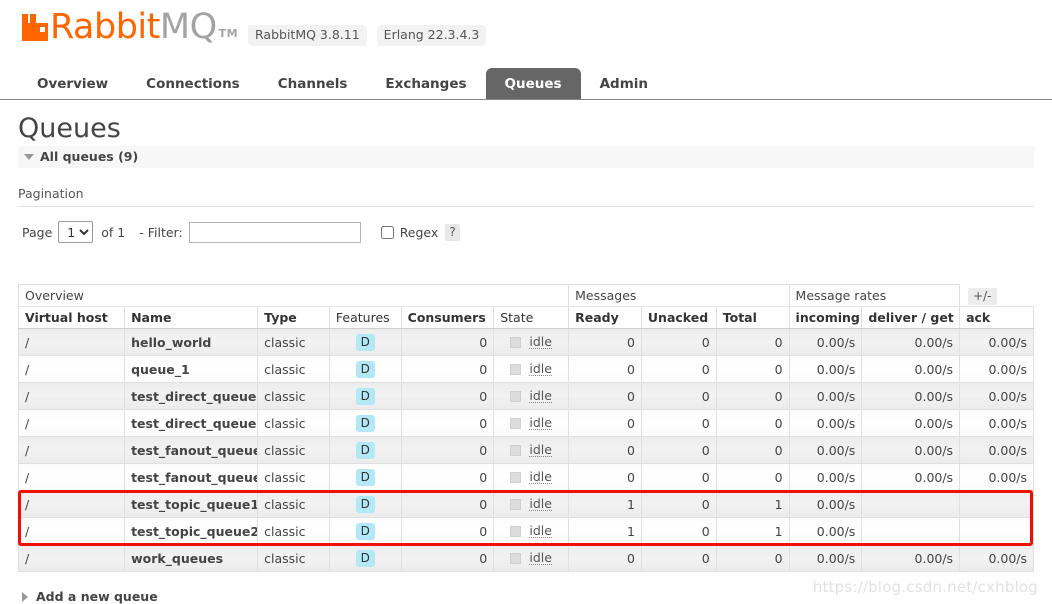 The height and width of the screenshot is (604, 1052). Describe the element at coordinates (191, 504) in the screenshot. I see `queue-name-link: test_topic_queue1` at that location.